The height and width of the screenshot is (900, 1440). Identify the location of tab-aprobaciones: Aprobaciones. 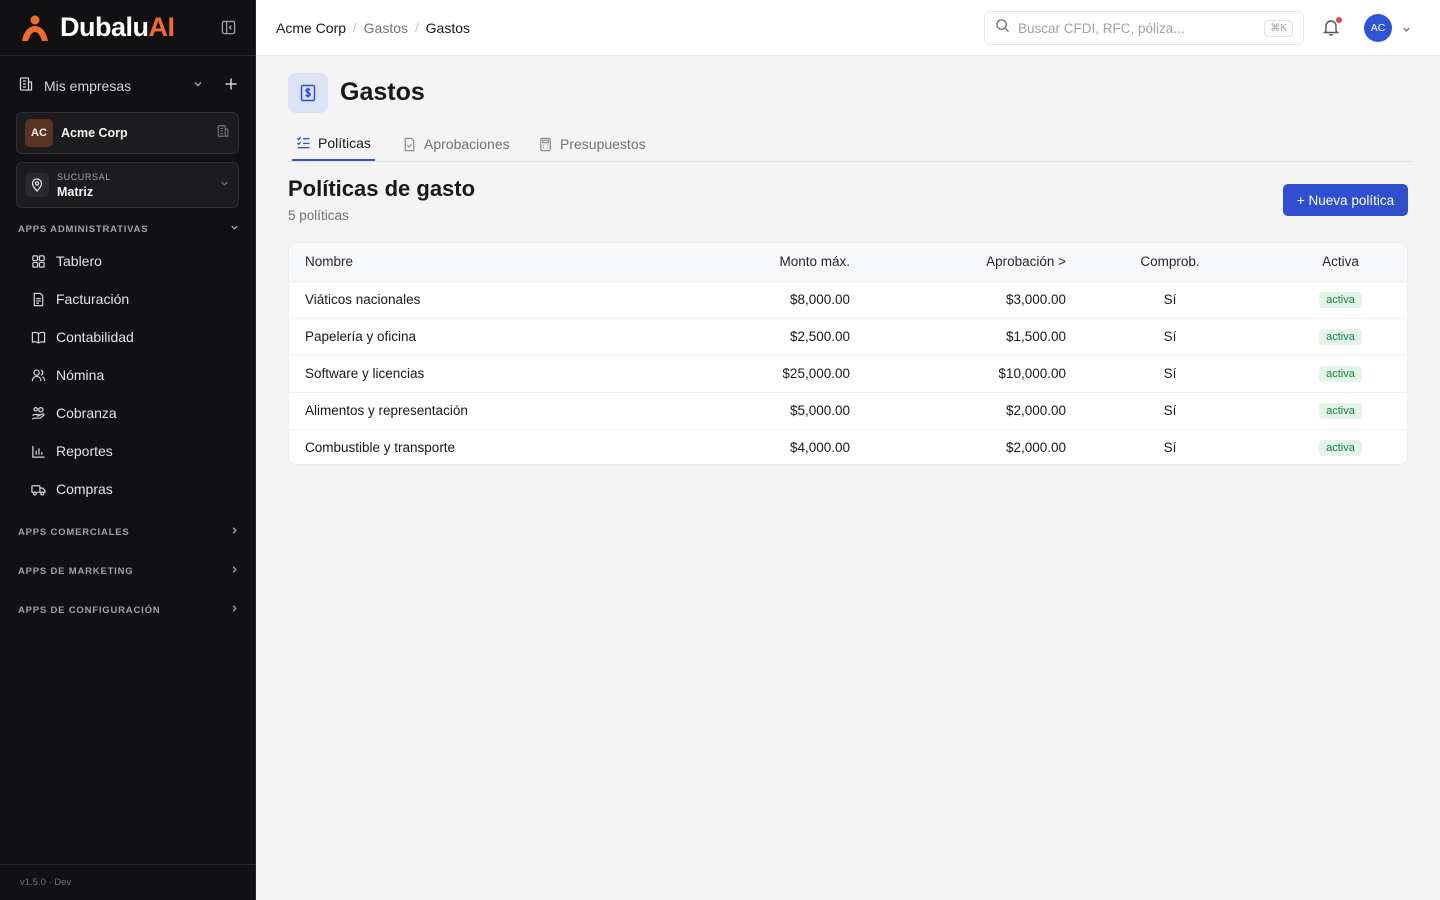
(456, 144).